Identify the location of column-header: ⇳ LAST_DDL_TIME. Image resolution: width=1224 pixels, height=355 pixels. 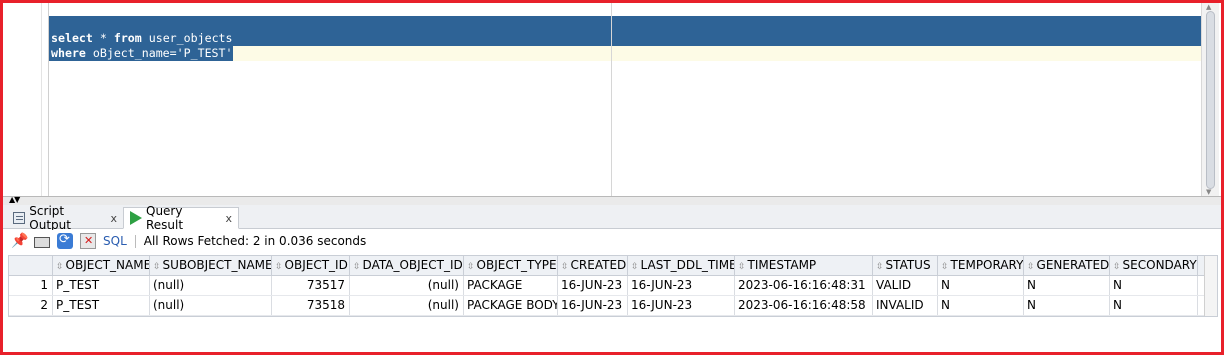
(681, 265).